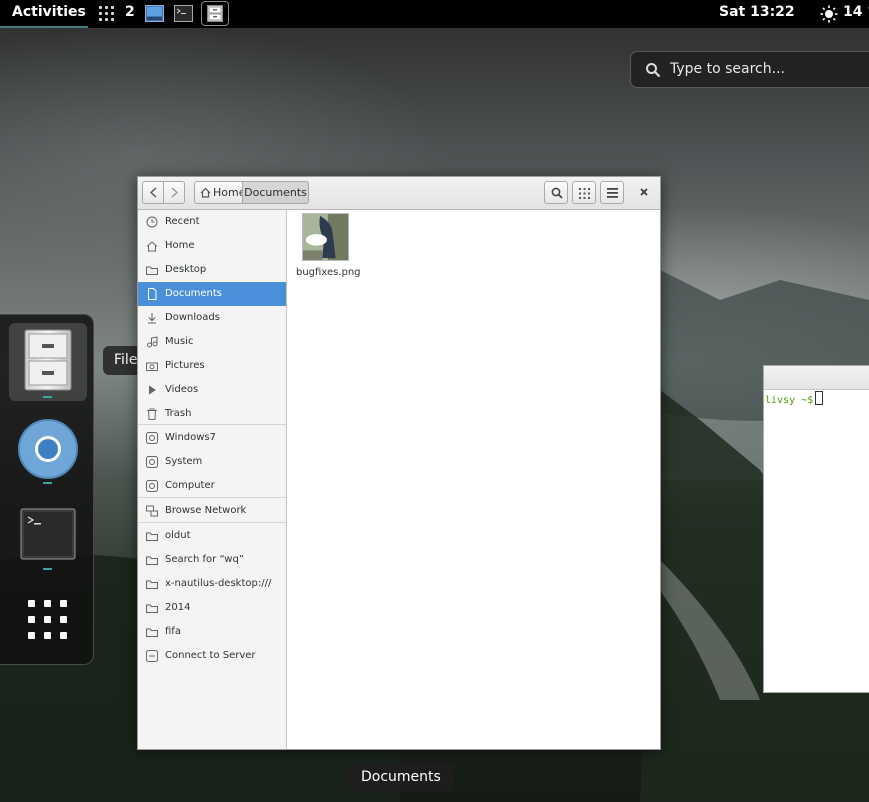 This screenshot has width=869, height=802. What do you see at coordinates (819, 398) in the screenshot?
I see `terminal-cursor` at bounding box center [819, 398].